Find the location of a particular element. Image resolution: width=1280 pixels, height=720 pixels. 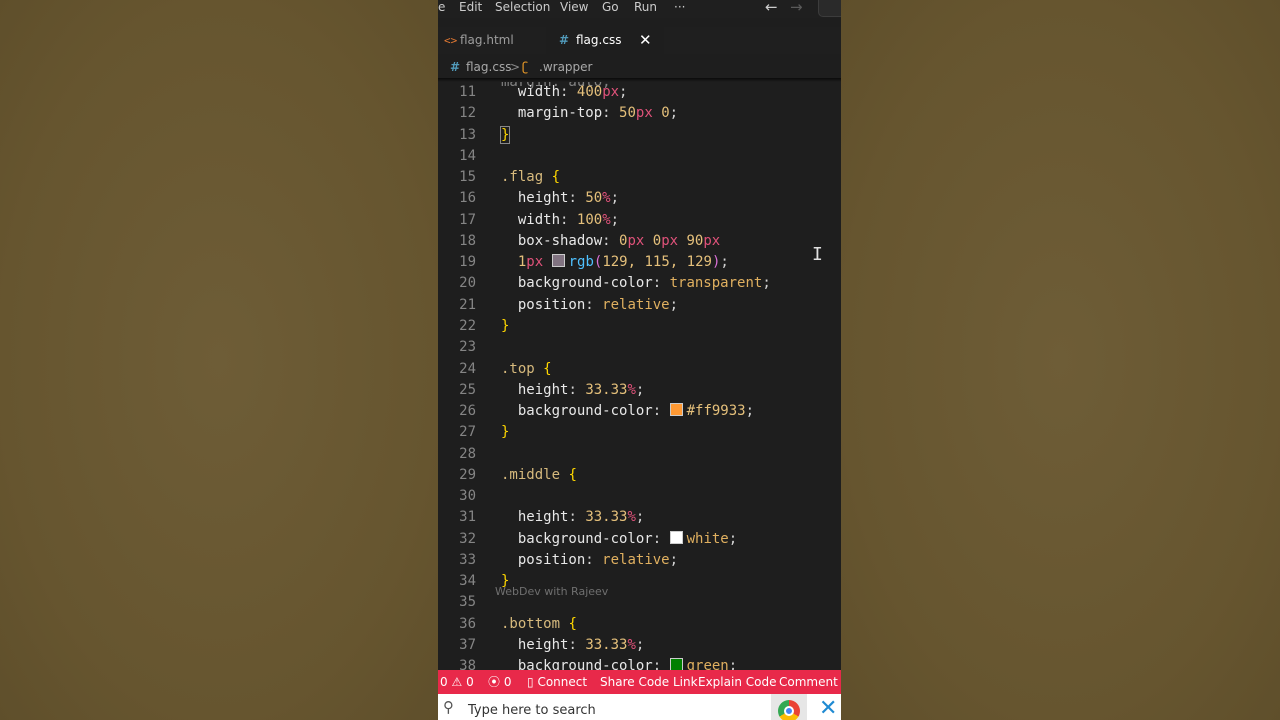

tab-label: flag.css is located at coordinates (599, 40).